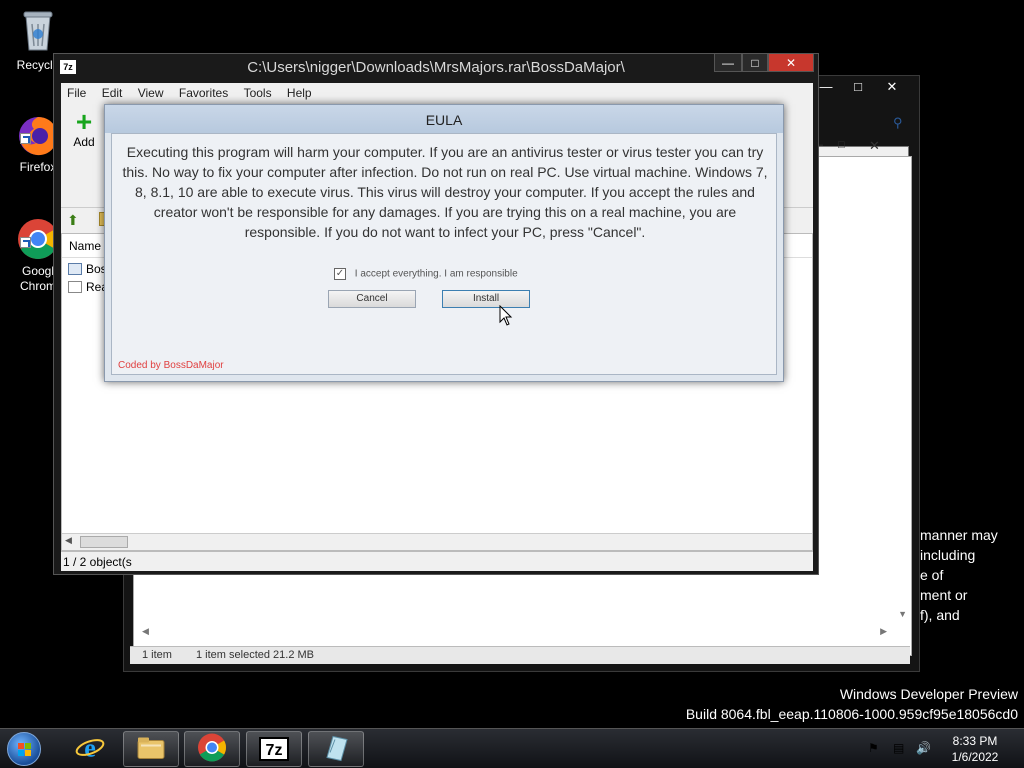  What do you see at coordinates (928, 694) in the screenshot?
I see `watermark-line1: Windows Developer Preview` at bounding box center [928, 694].